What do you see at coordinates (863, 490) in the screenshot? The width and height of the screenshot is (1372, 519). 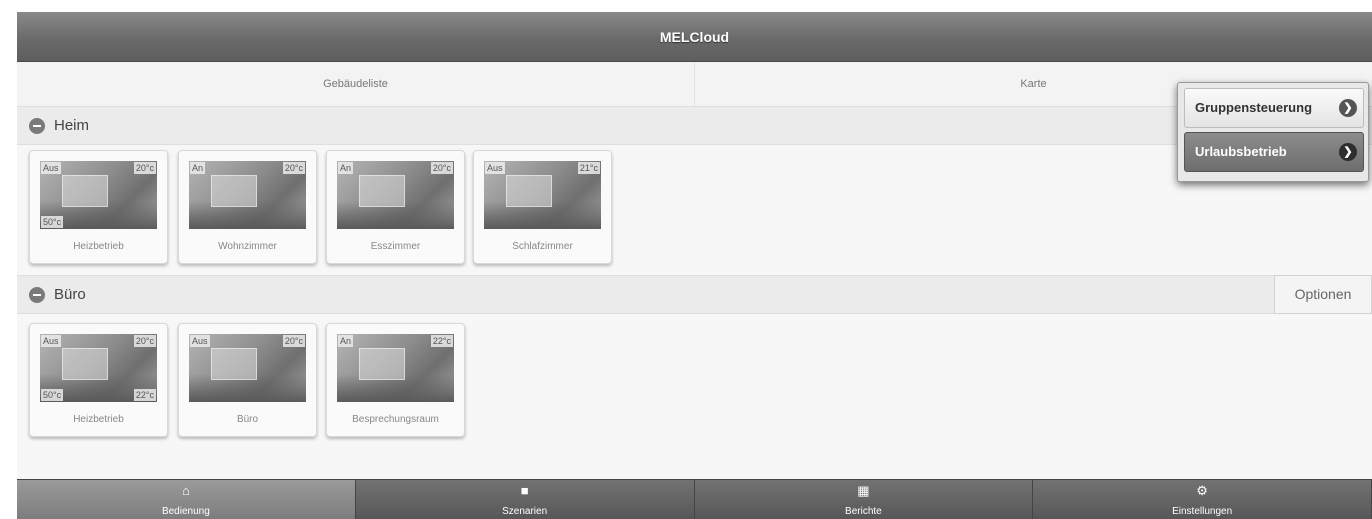 I see `grid-icon: ▦` at bounding box center [863, 490].